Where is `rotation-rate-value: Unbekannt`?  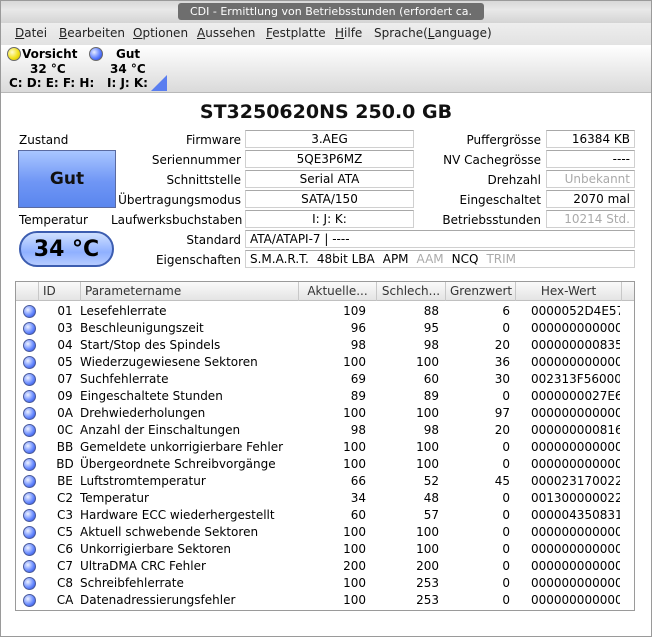 rotation-rate-value: Unbekannt is located at coordinates (590, 179).